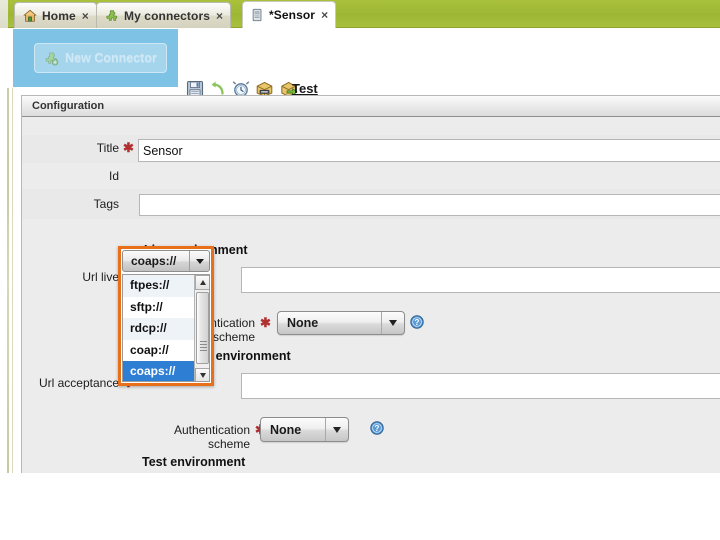 The height and width of the screenshot is (540, 720). What do you see at coordinates (341, 323) in the screenshot?
I see `live-auth-scheme-select: None` at bounding box center [341, 323].